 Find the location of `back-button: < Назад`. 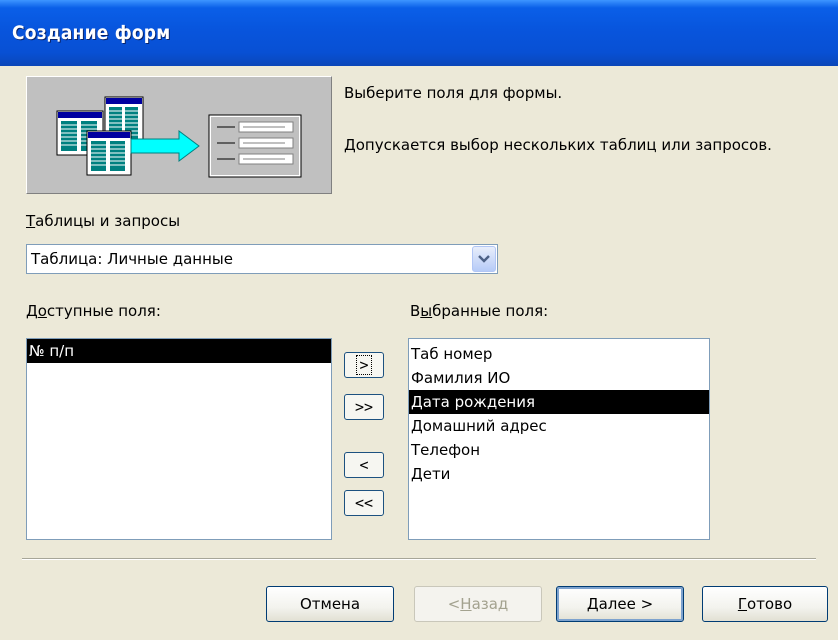

back-button: < Назад is located at coordinates (478, 604).